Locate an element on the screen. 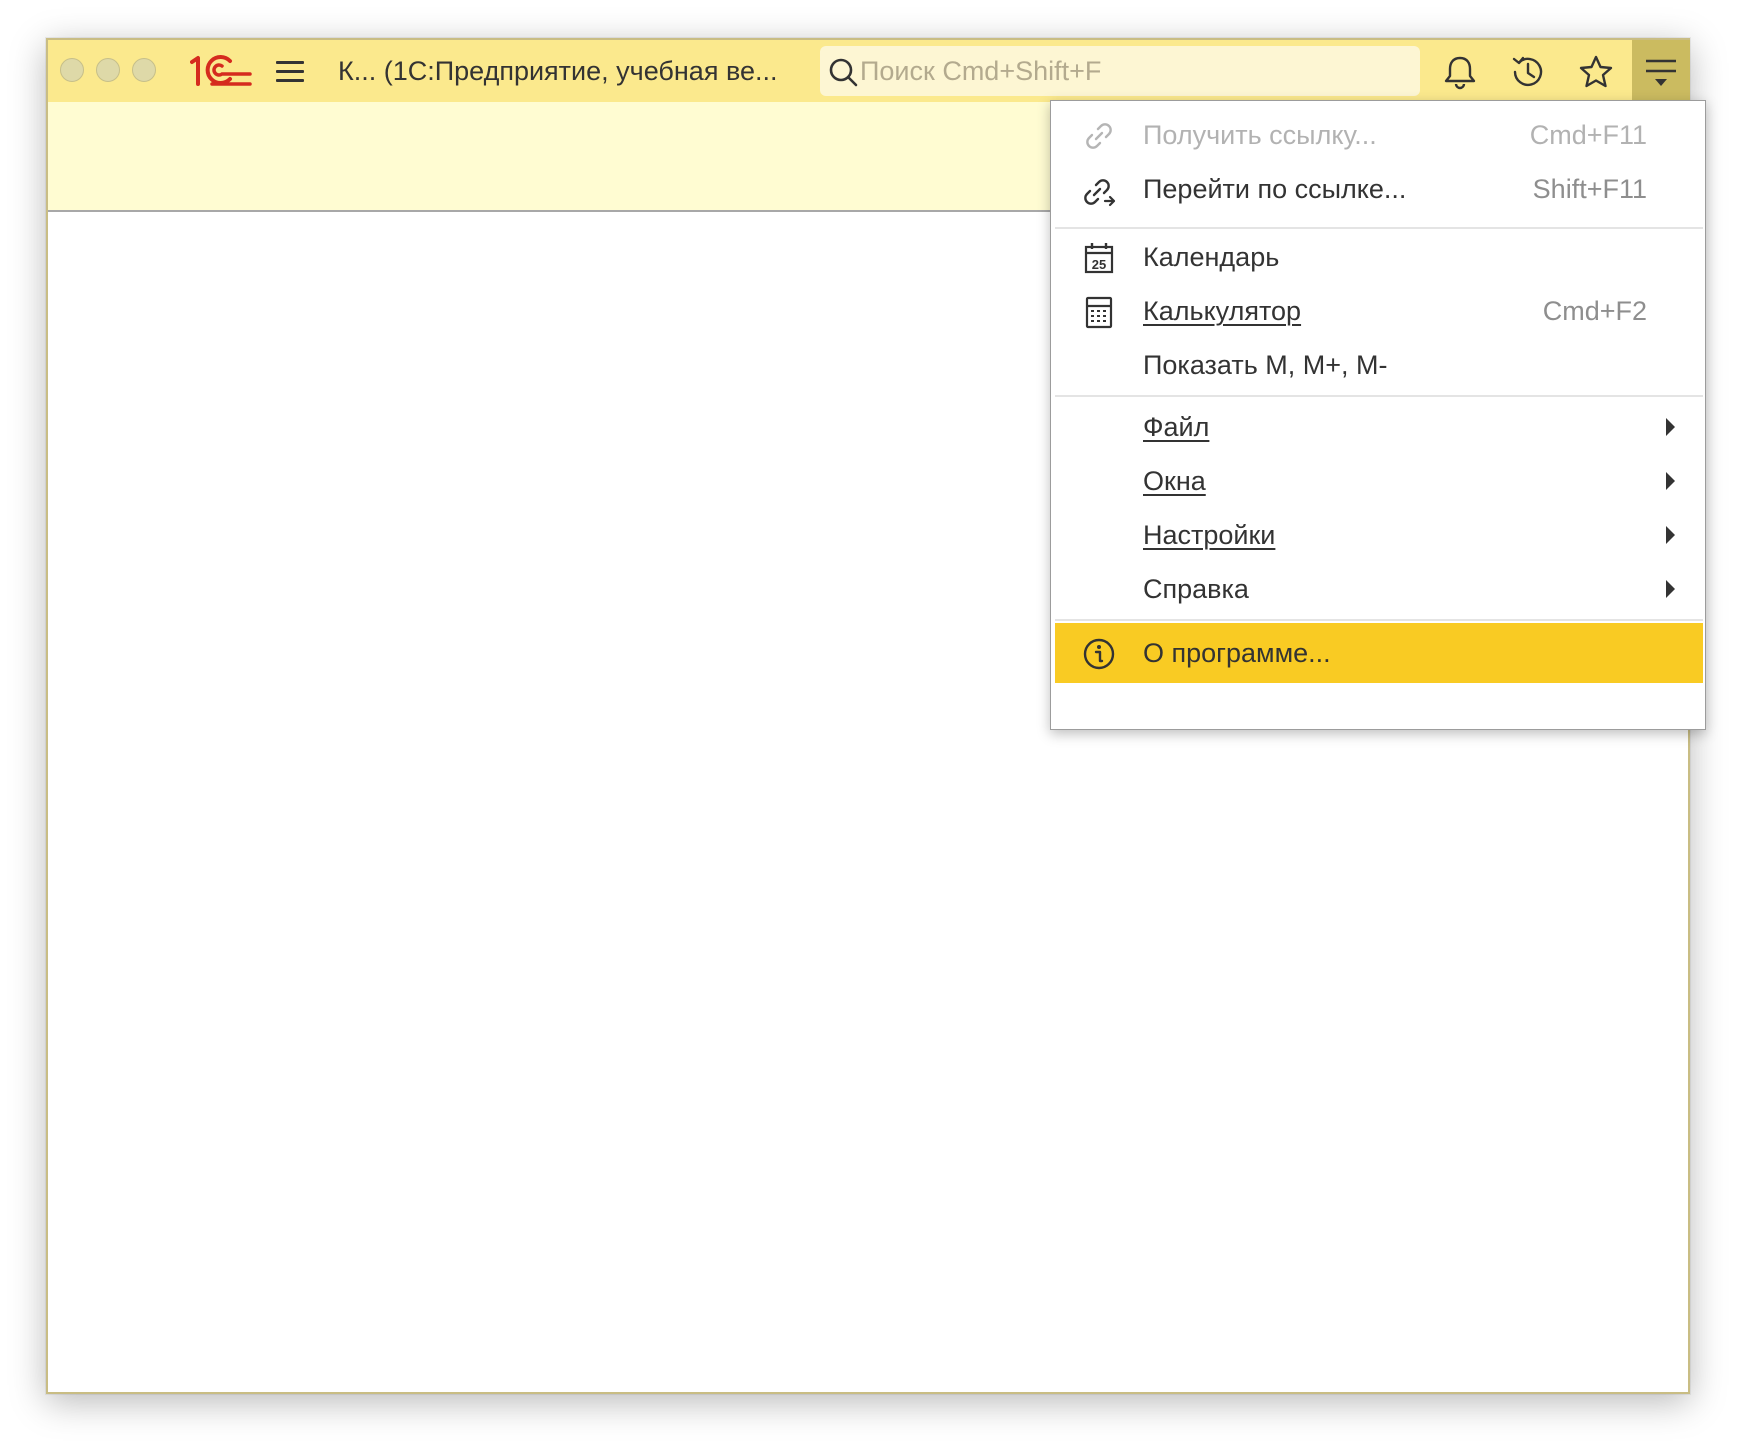 The height and width of the screenshot is (1450, 1738). menu-item-label: Показать M, M+, M- is located at coordinates (1265, 365).